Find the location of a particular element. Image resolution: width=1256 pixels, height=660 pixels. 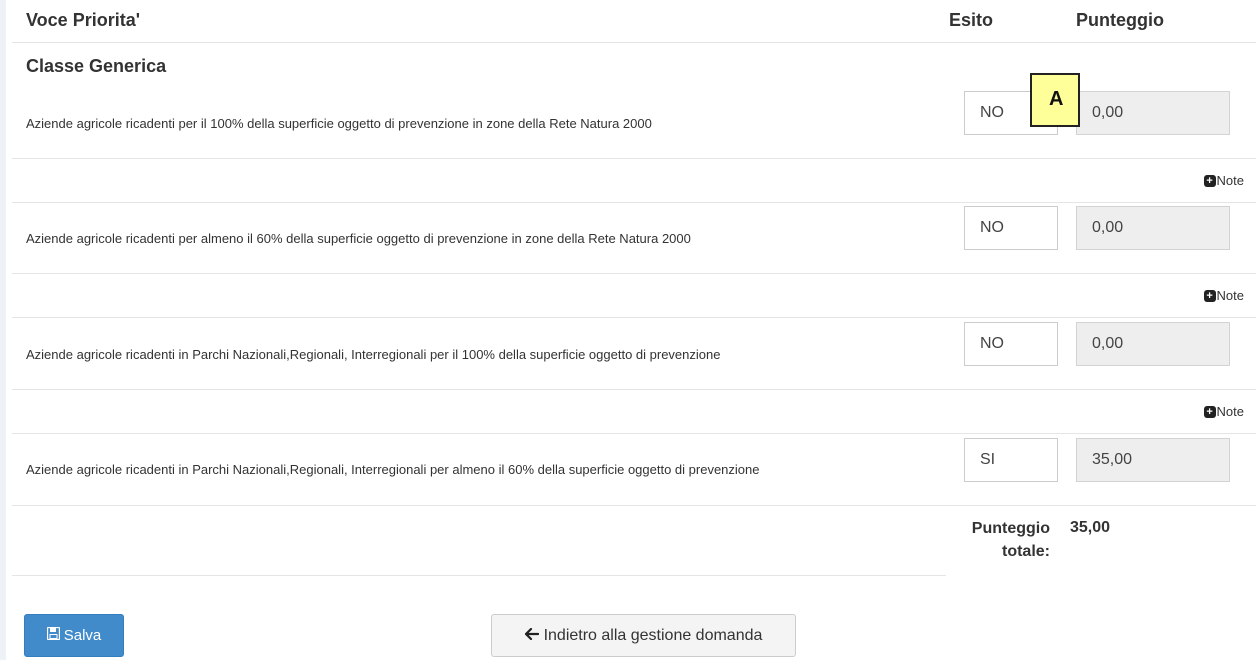

row-2-esito-field: NO is located at coordinates (1011, 228).